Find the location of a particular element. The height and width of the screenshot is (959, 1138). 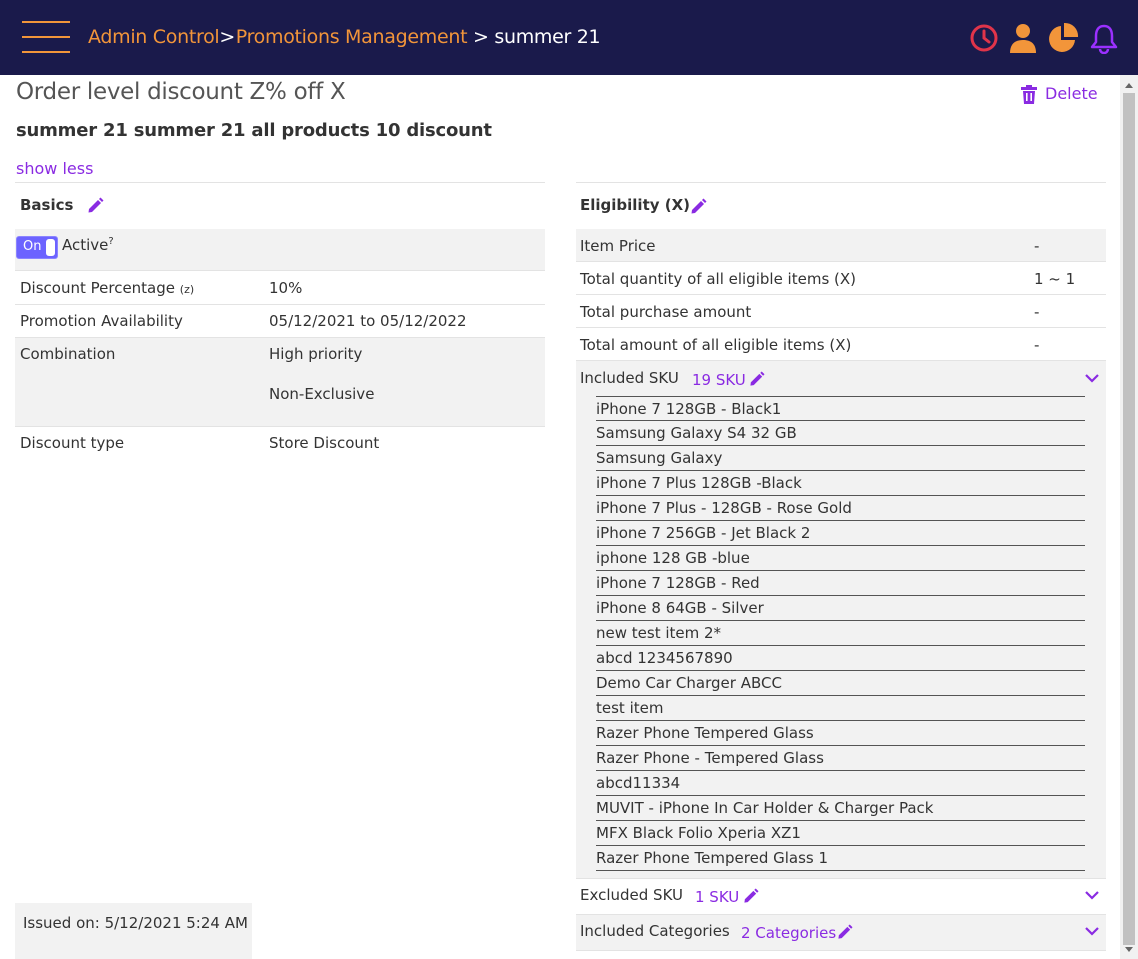

combination-label: Combination is located at coordinates (68, 354).